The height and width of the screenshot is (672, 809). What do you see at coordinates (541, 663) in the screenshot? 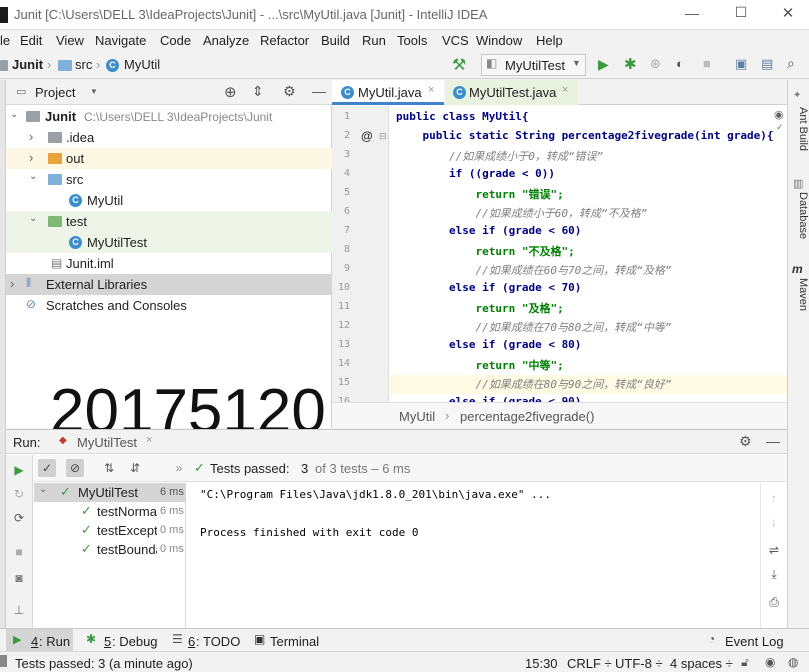
I see `caret-position: 15:30` at bounding box center [541, 663].